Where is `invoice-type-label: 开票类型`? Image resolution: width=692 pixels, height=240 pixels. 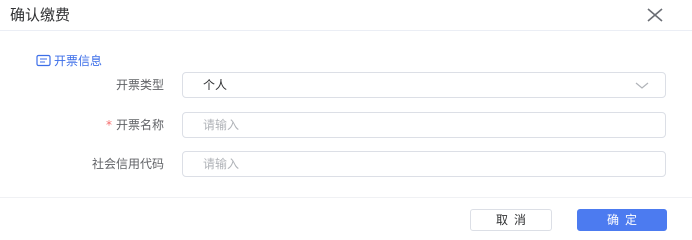 invoice-type-label: 开票类型 is located at coordinates (139, 85).